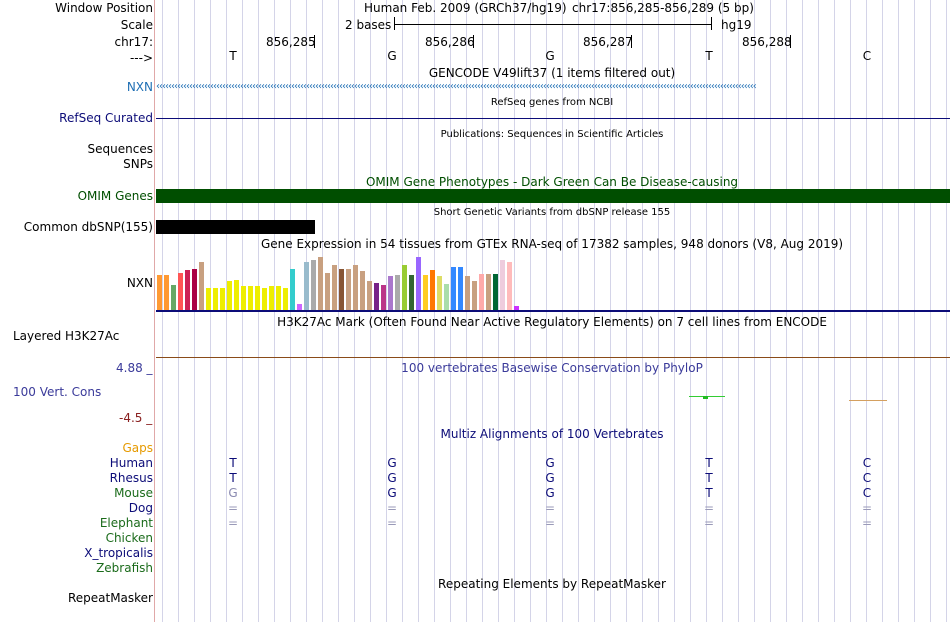 This screenshot has height=622, width=950. What do you see at coordinates (110, 598) in the screenshot?
I see `repeatmasker-track-label: RepeatMasker` at bounding box center [110, 598].